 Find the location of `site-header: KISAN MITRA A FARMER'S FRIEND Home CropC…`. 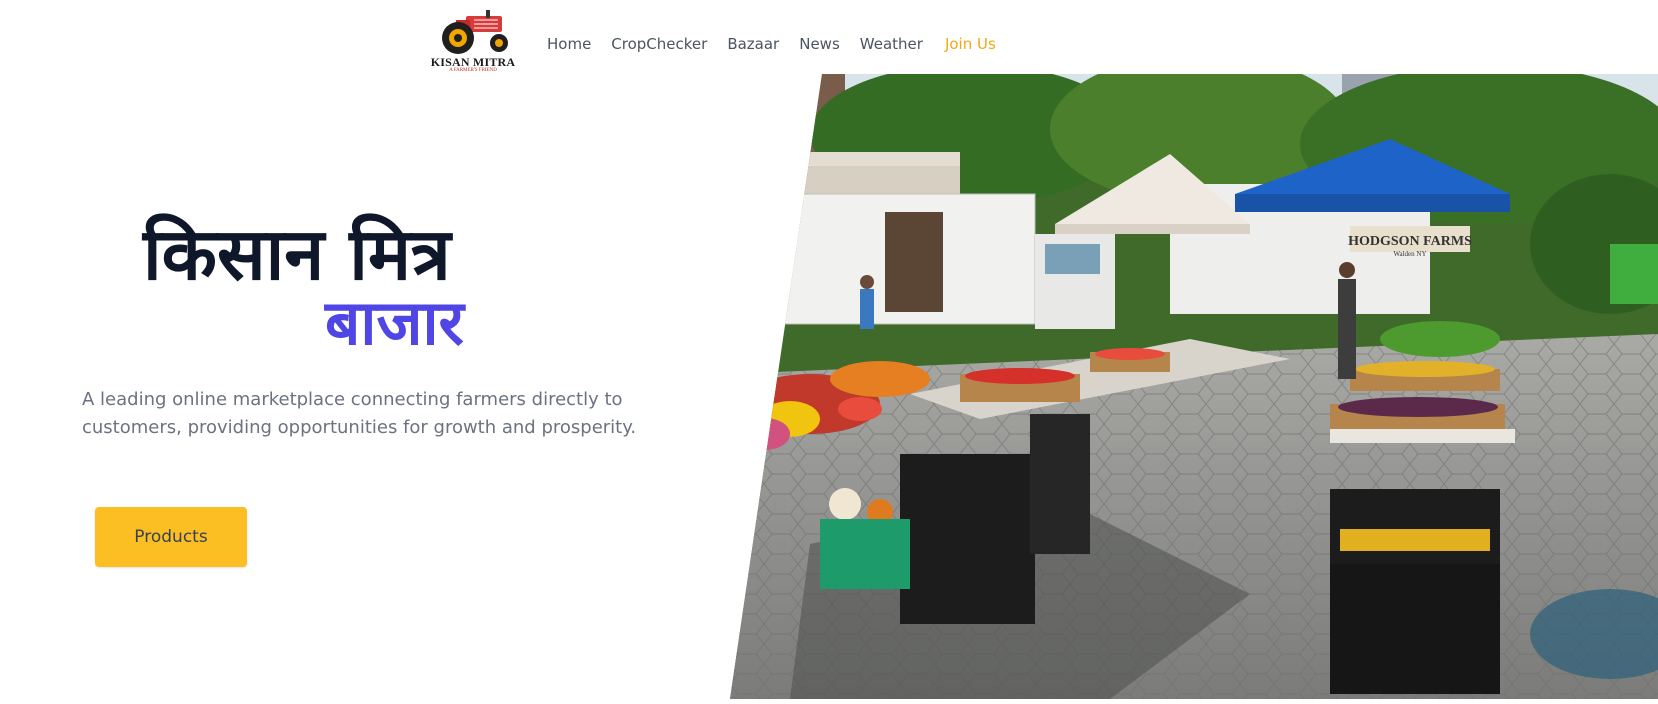

site-header: KISAN MITRA A FARMER'S FRIEND Home CropC… is located at coordinates (829, 37).